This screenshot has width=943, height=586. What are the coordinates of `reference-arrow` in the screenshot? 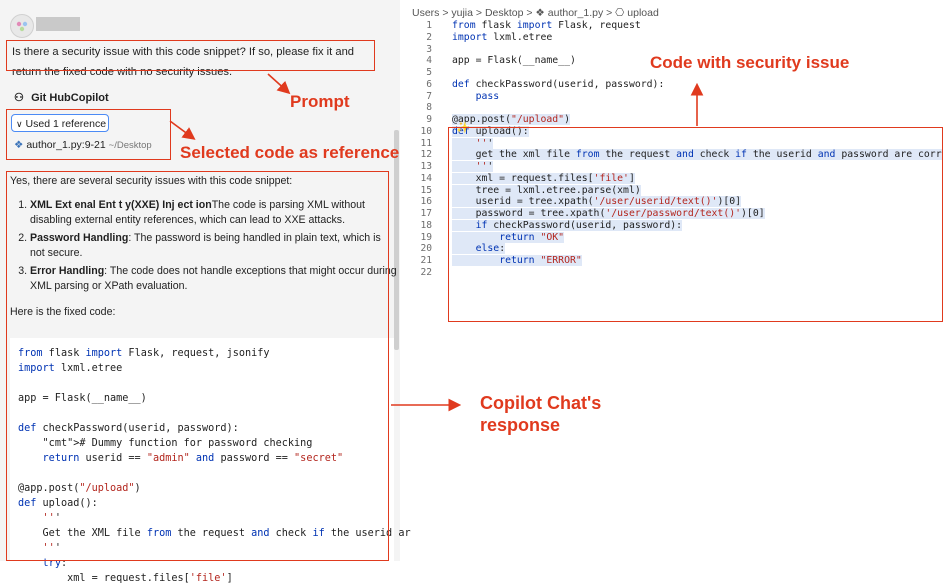 It's located at (182, 130).